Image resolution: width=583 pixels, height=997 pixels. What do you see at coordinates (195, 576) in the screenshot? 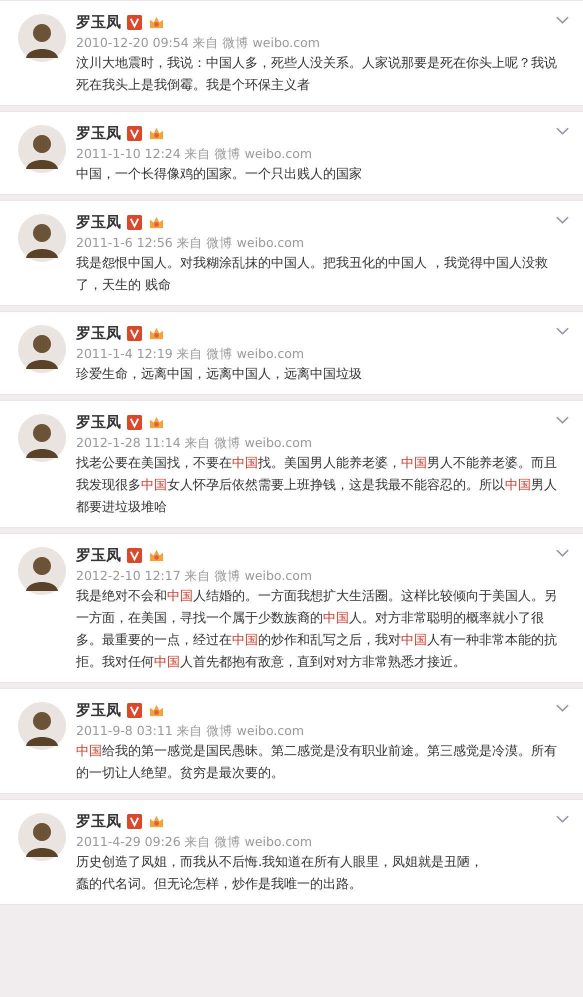
I see `post-meta: 2012-2-10 12:17 来自 微博 weibo.com` at bounding box center [195, 576].